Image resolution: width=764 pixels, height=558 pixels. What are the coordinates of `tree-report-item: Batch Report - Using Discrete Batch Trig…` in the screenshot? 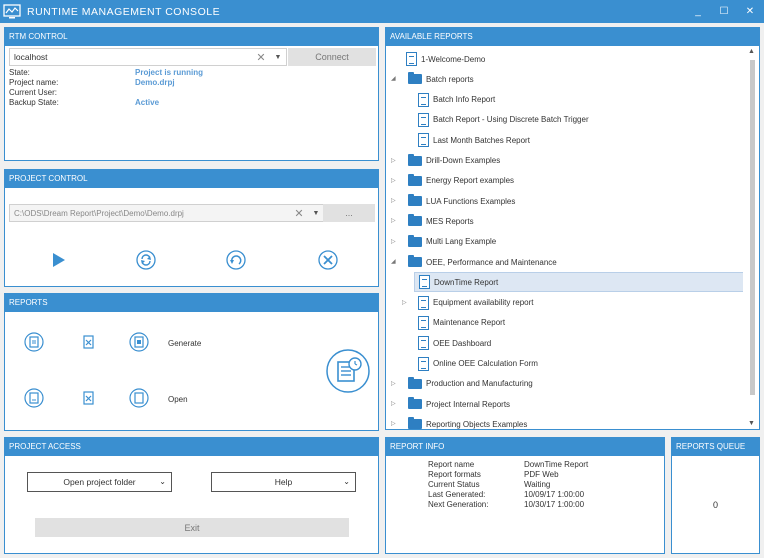 It's located at (501, 120).